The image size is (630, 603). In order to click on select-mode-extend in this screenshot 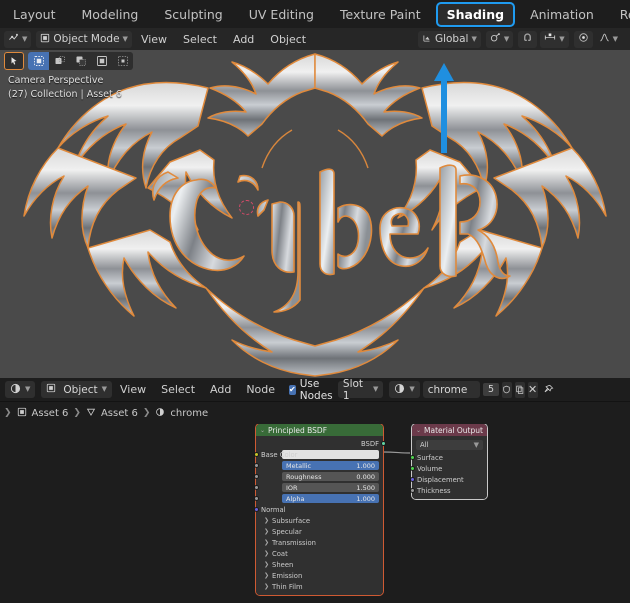, I will do `click(59, 61)`.